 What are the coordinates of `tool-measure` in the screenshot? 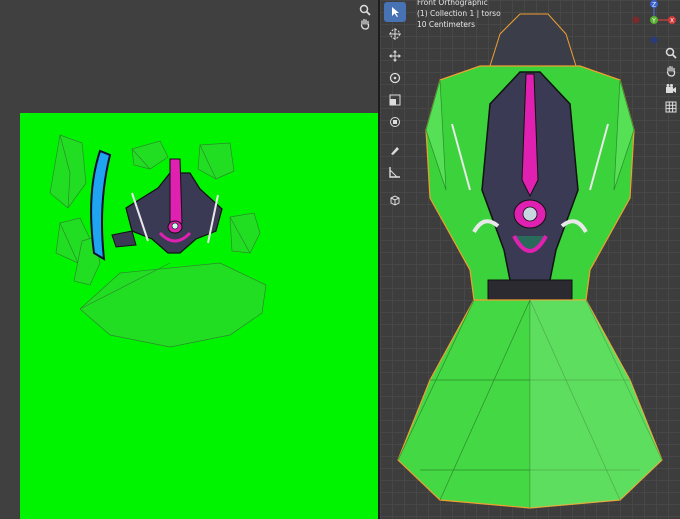 It's located at (395, 172).